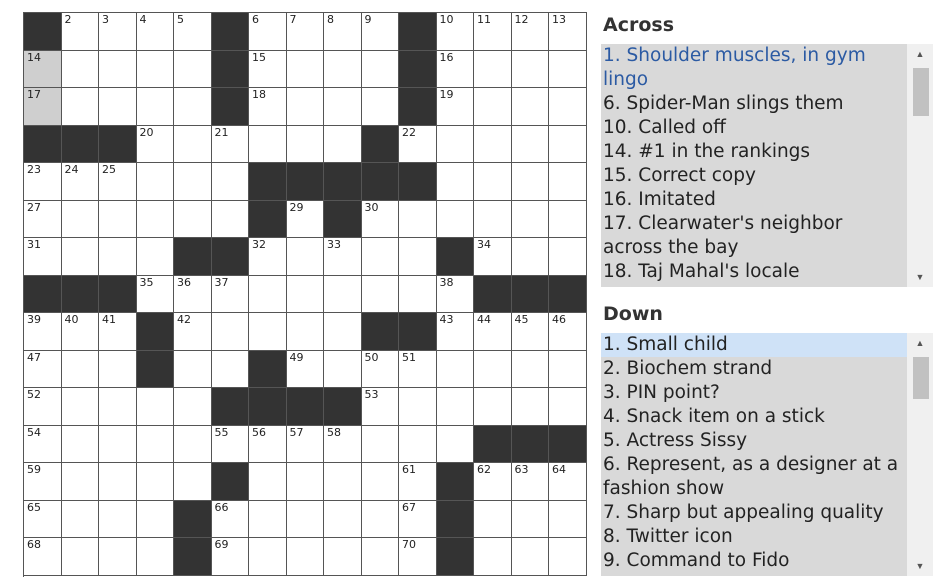  I want to click on down-clue: 2. Biochem strand, so click(754, 369).